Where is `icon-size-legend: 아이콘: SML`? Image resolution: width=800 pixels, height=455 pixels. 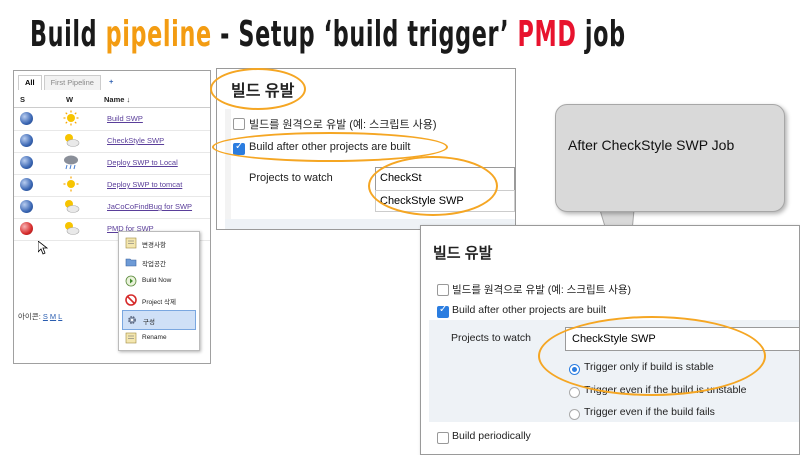
icon-size-legend: 아이콘: SML is located at coordinates (41, 316).